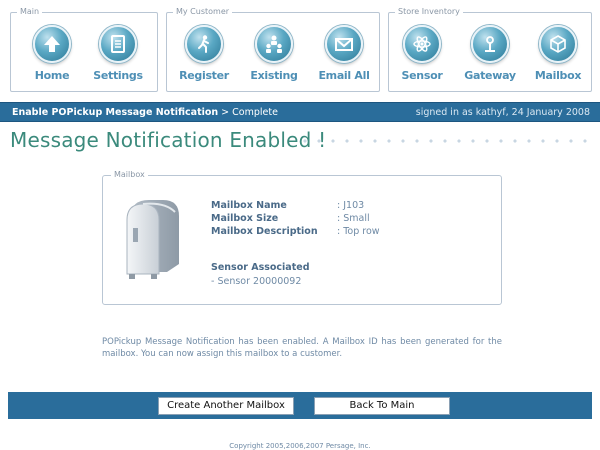 The height and width of the screenshot is (450, 600). I want to click on nav-existing-button: Existing, so click(274, 57).